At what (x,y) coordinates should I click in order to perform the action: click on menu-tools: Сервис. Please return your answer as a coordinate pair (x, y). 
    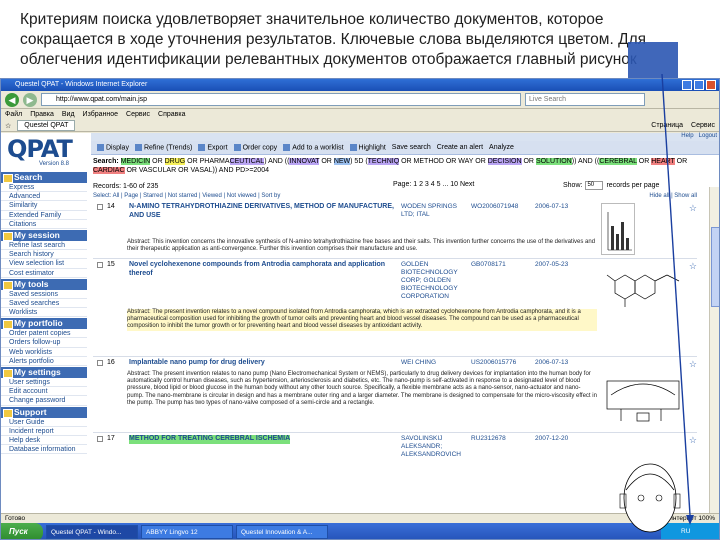
    Looking at the image, I should click on (138, 114).